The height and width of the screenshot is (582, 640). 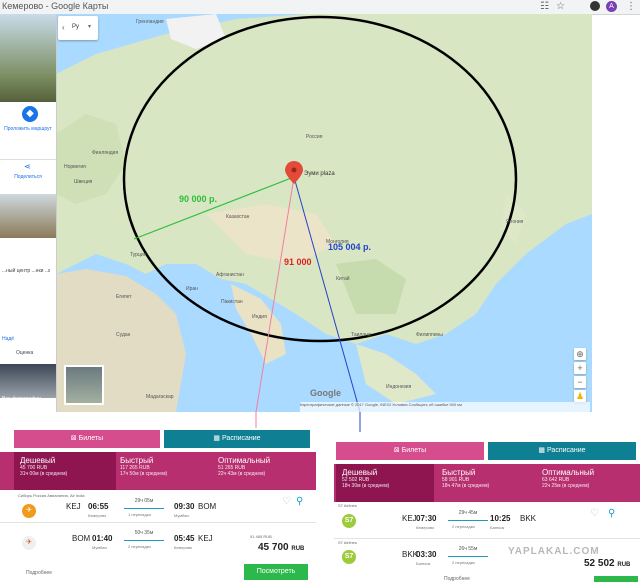 I want to click on apps-icon: ☷, so click(x=544, y=6).